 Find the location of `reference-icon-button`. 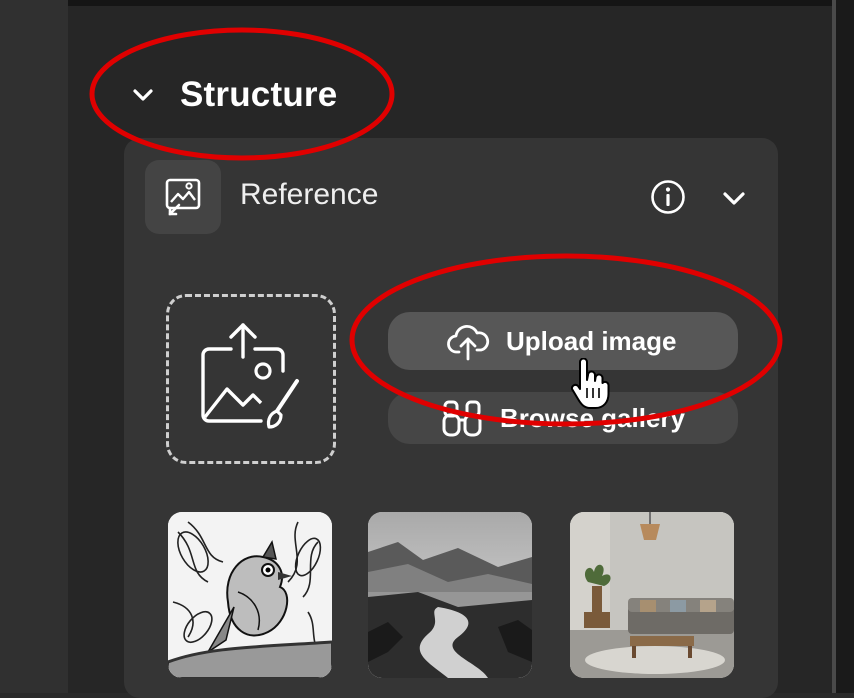

reference-icon-button is located at coordinates (183, 197).